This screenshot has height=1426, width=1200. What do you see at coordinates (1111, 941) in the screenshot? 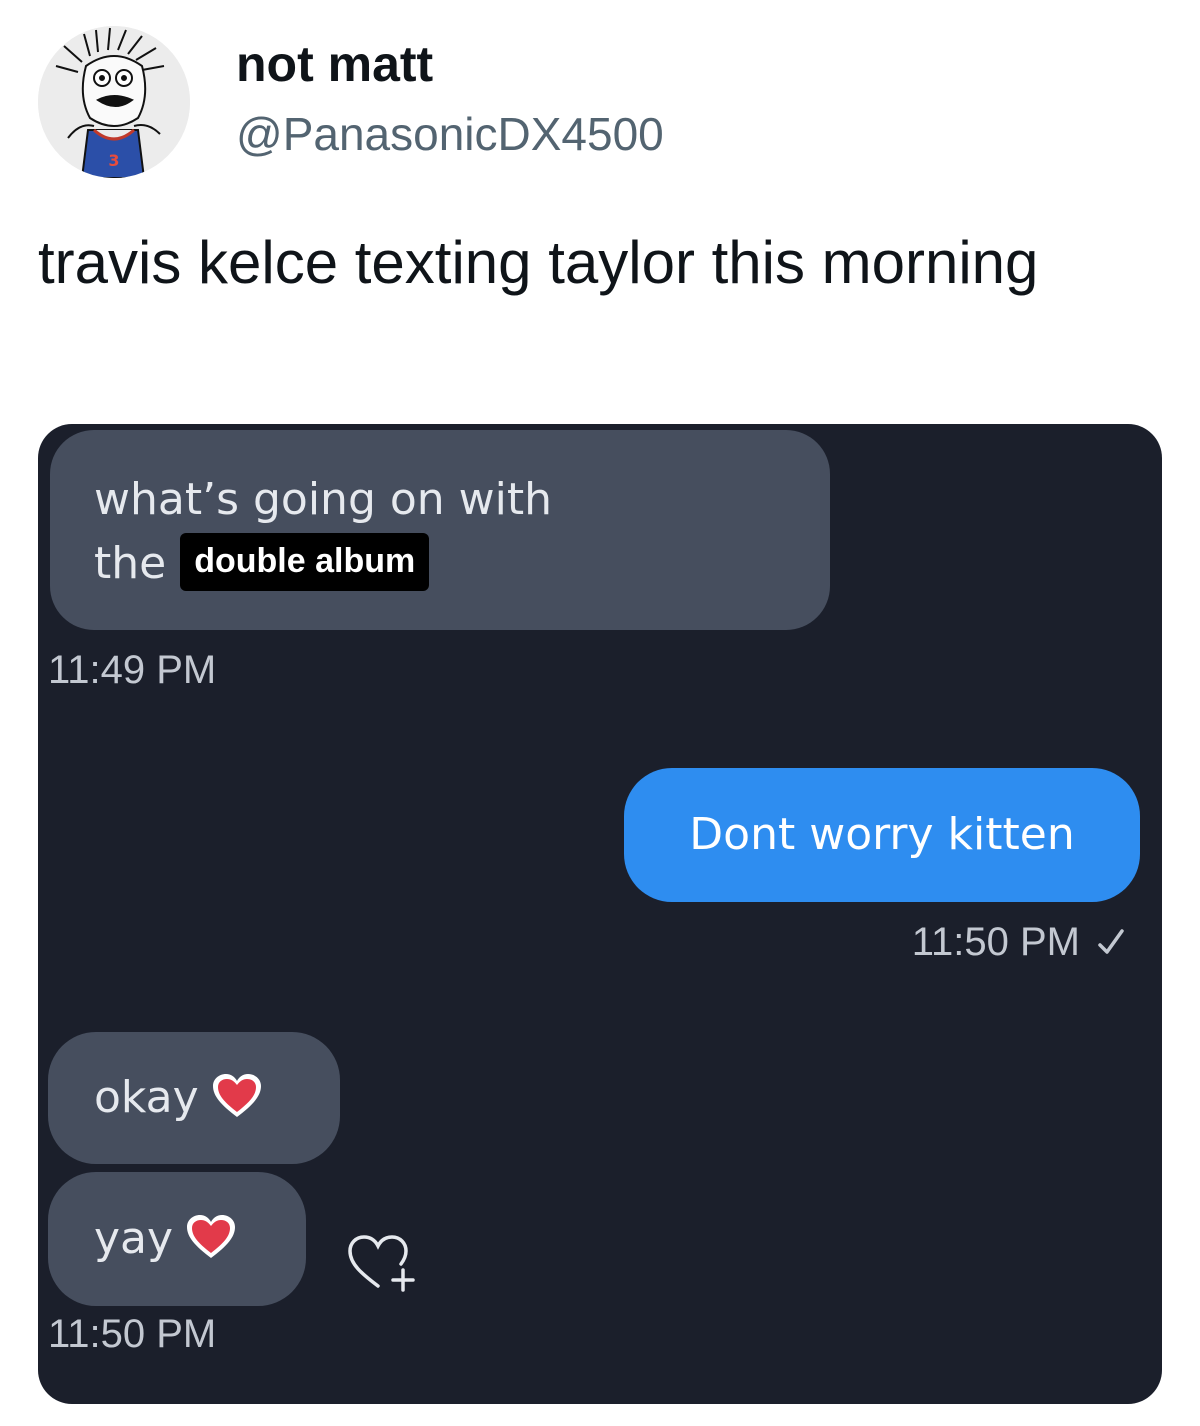
I see `check-icon` at bounding box center [1111, 941].